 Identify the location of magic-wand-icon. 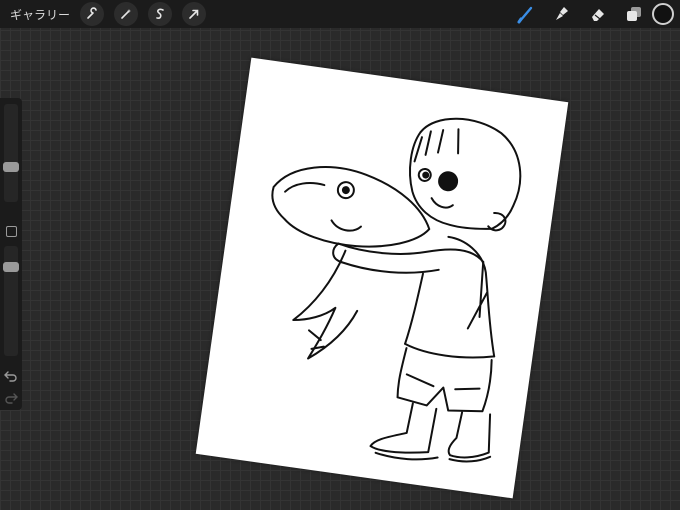
(126, 14).